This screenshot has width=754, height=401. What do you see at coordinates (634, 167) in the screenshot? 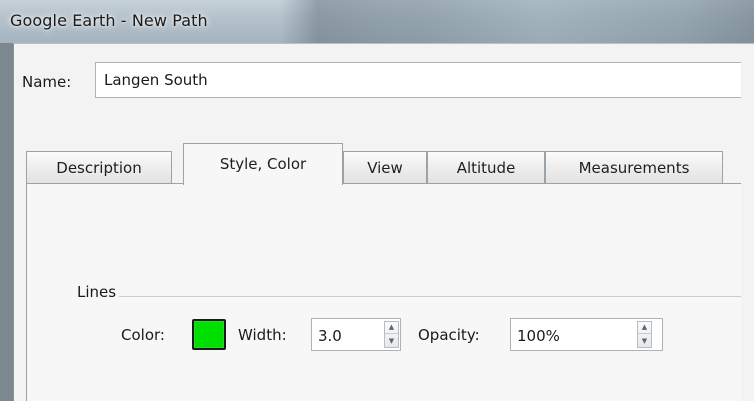
I see `tab-measurements: Measurements` at bounding box center [634, 167].